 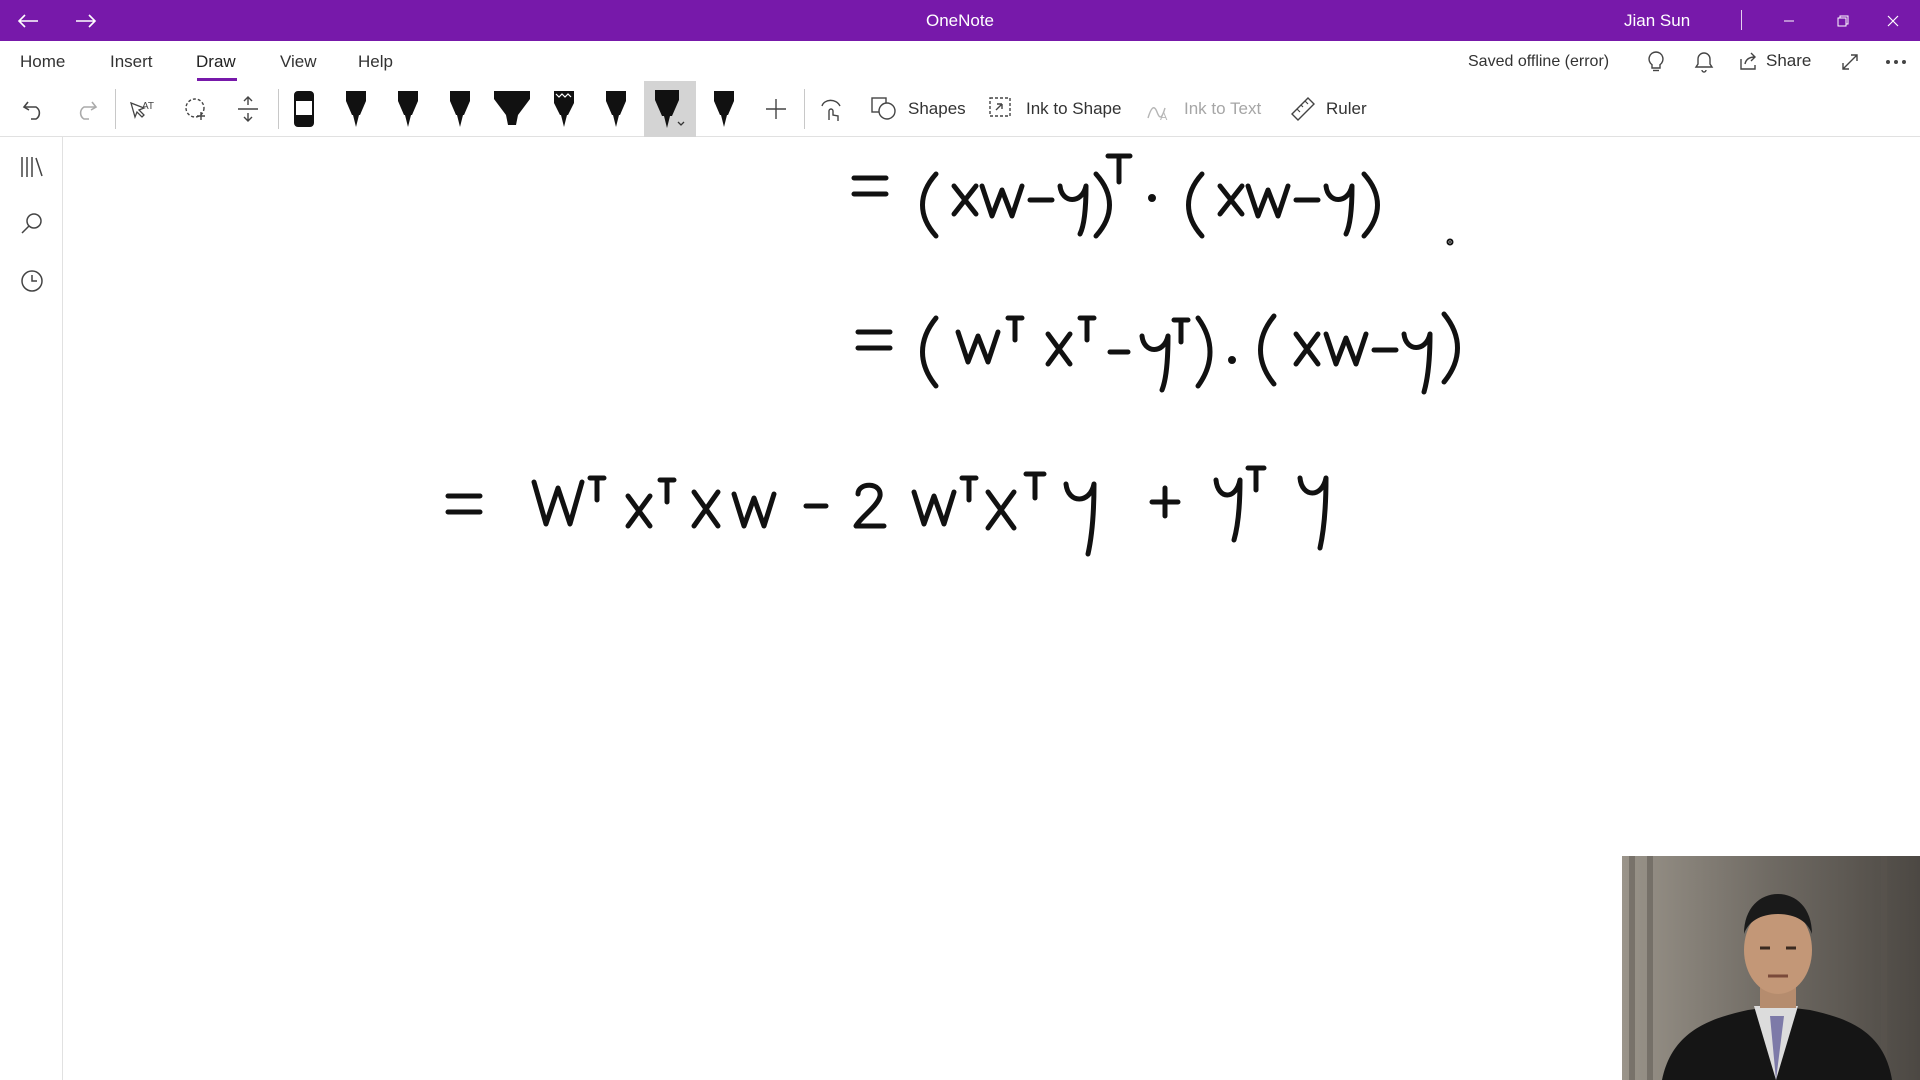 I want to click on shapes-label: Shapes, so click(x=937, y=108).